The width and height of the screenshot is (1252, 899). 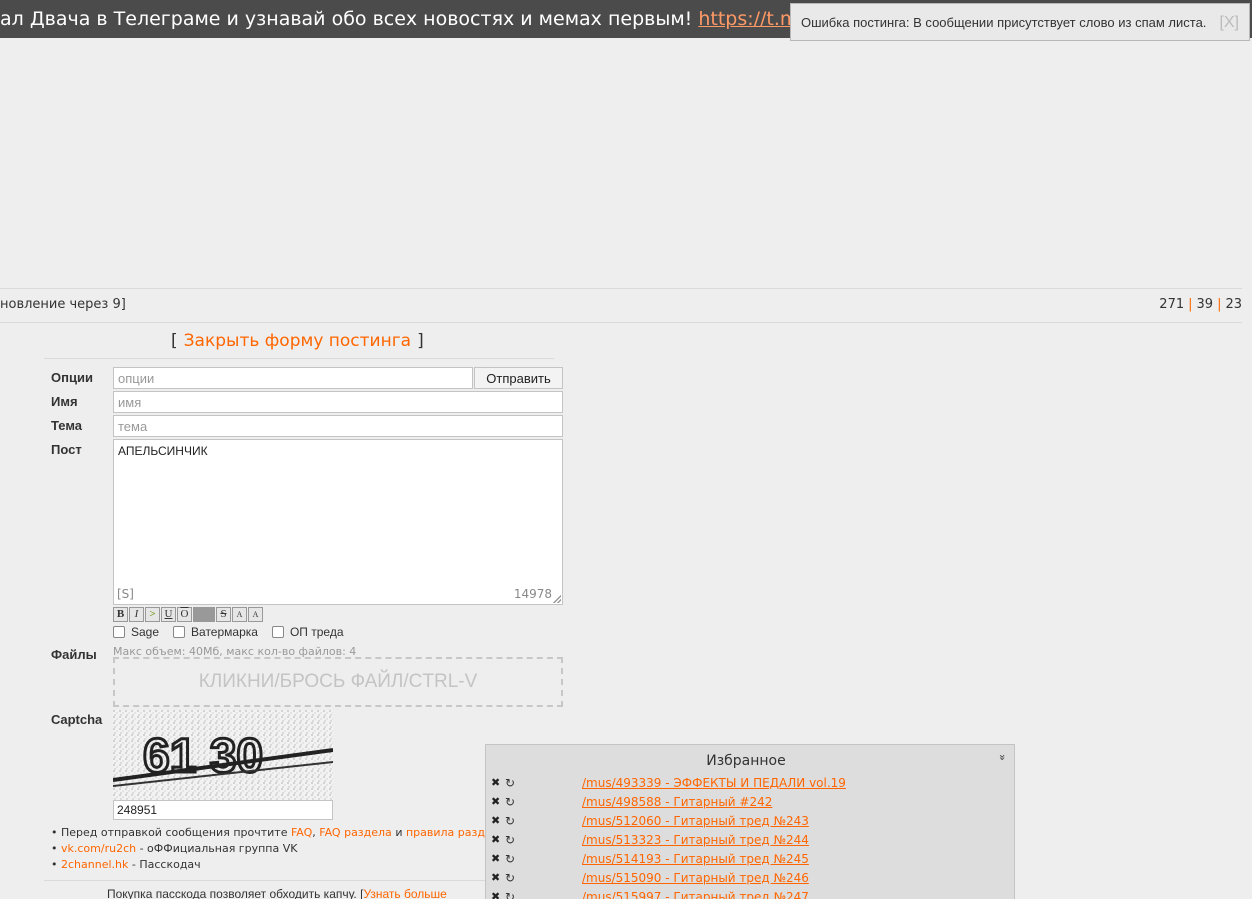 What do you see at coordinates (145, 632) in the screenshot?
I see `sage-label: Sage` at bounding box center [145, 632].